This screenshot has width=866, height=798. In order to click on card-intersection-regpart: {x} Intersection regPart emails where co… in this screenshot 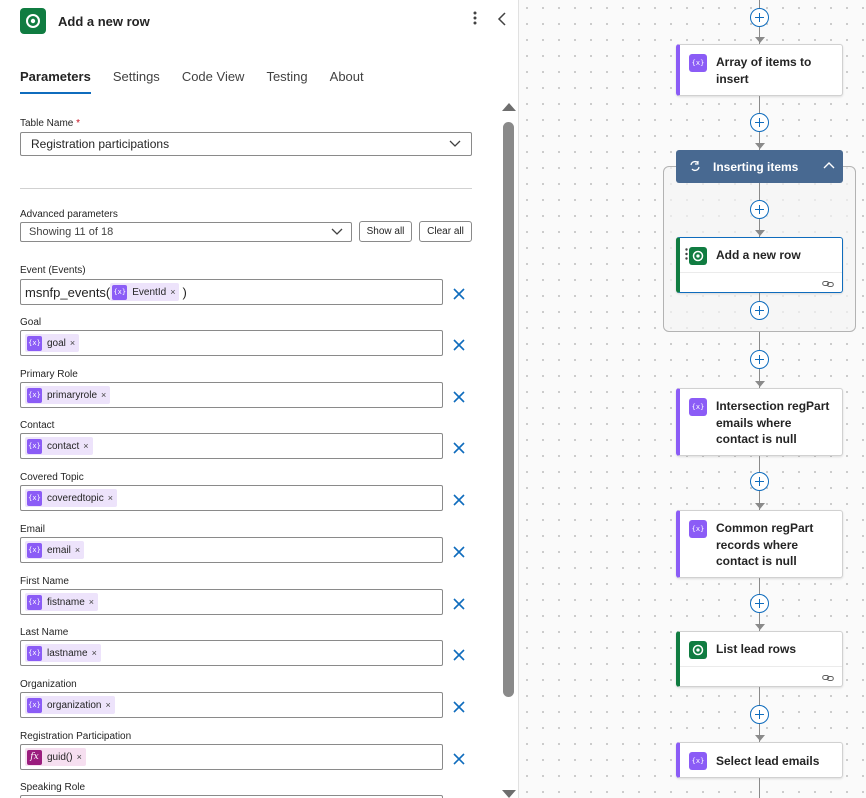, I will do `click(759, 422)`.